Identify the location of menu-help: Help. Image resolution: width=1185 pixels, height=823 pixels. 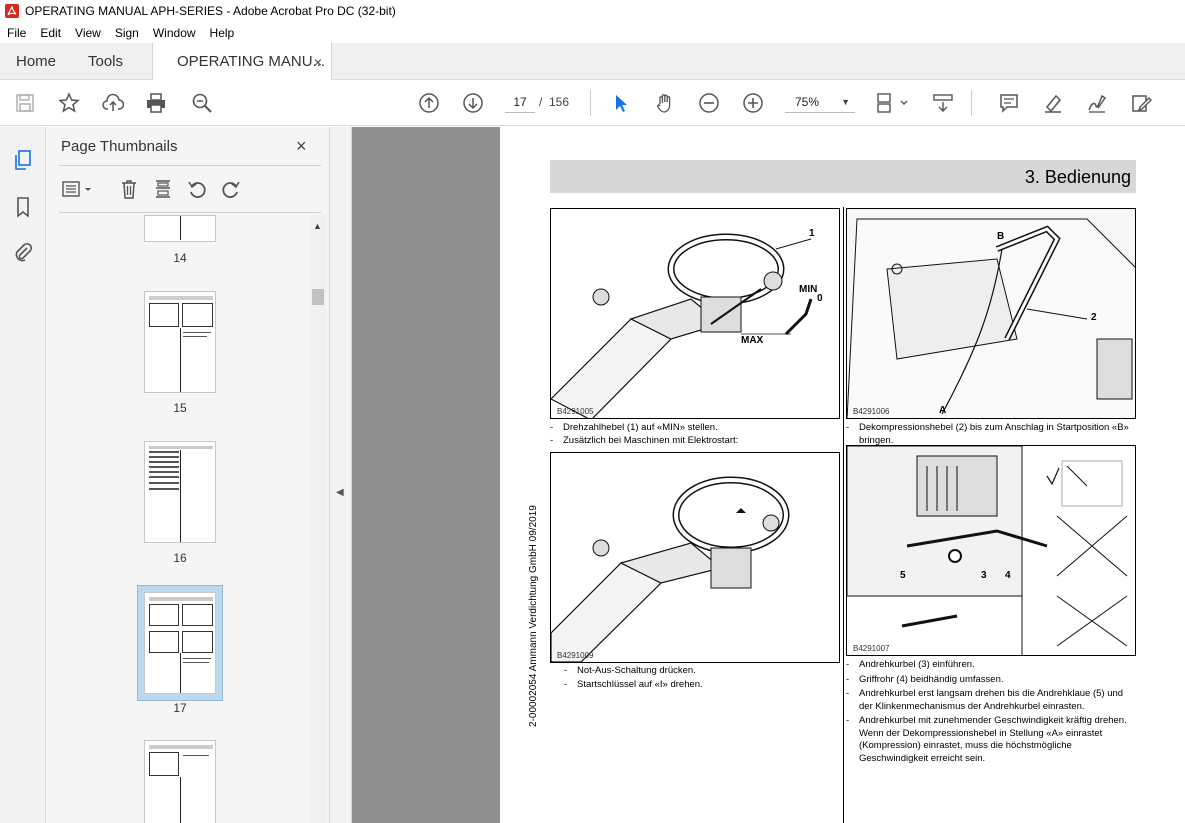
(222, 33).